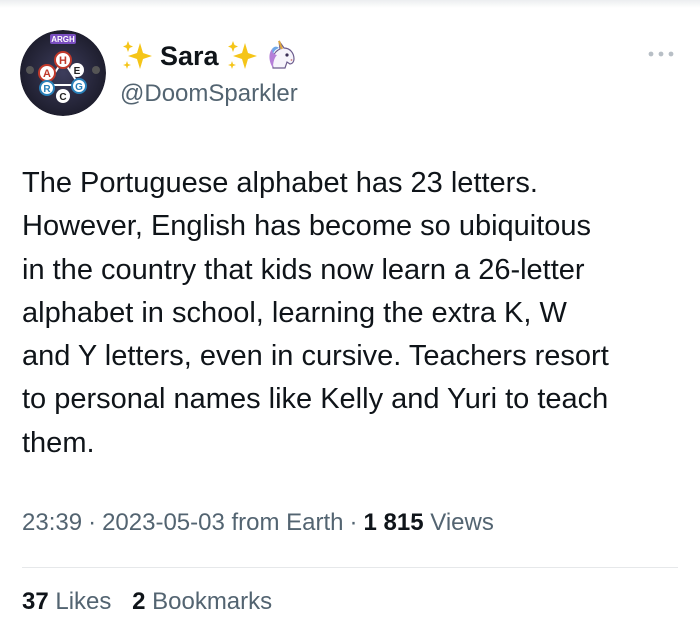  Describe the element at coordinates (163, 522) in the screenshot. I see `tweet-date: 2023-05-03` at that location.